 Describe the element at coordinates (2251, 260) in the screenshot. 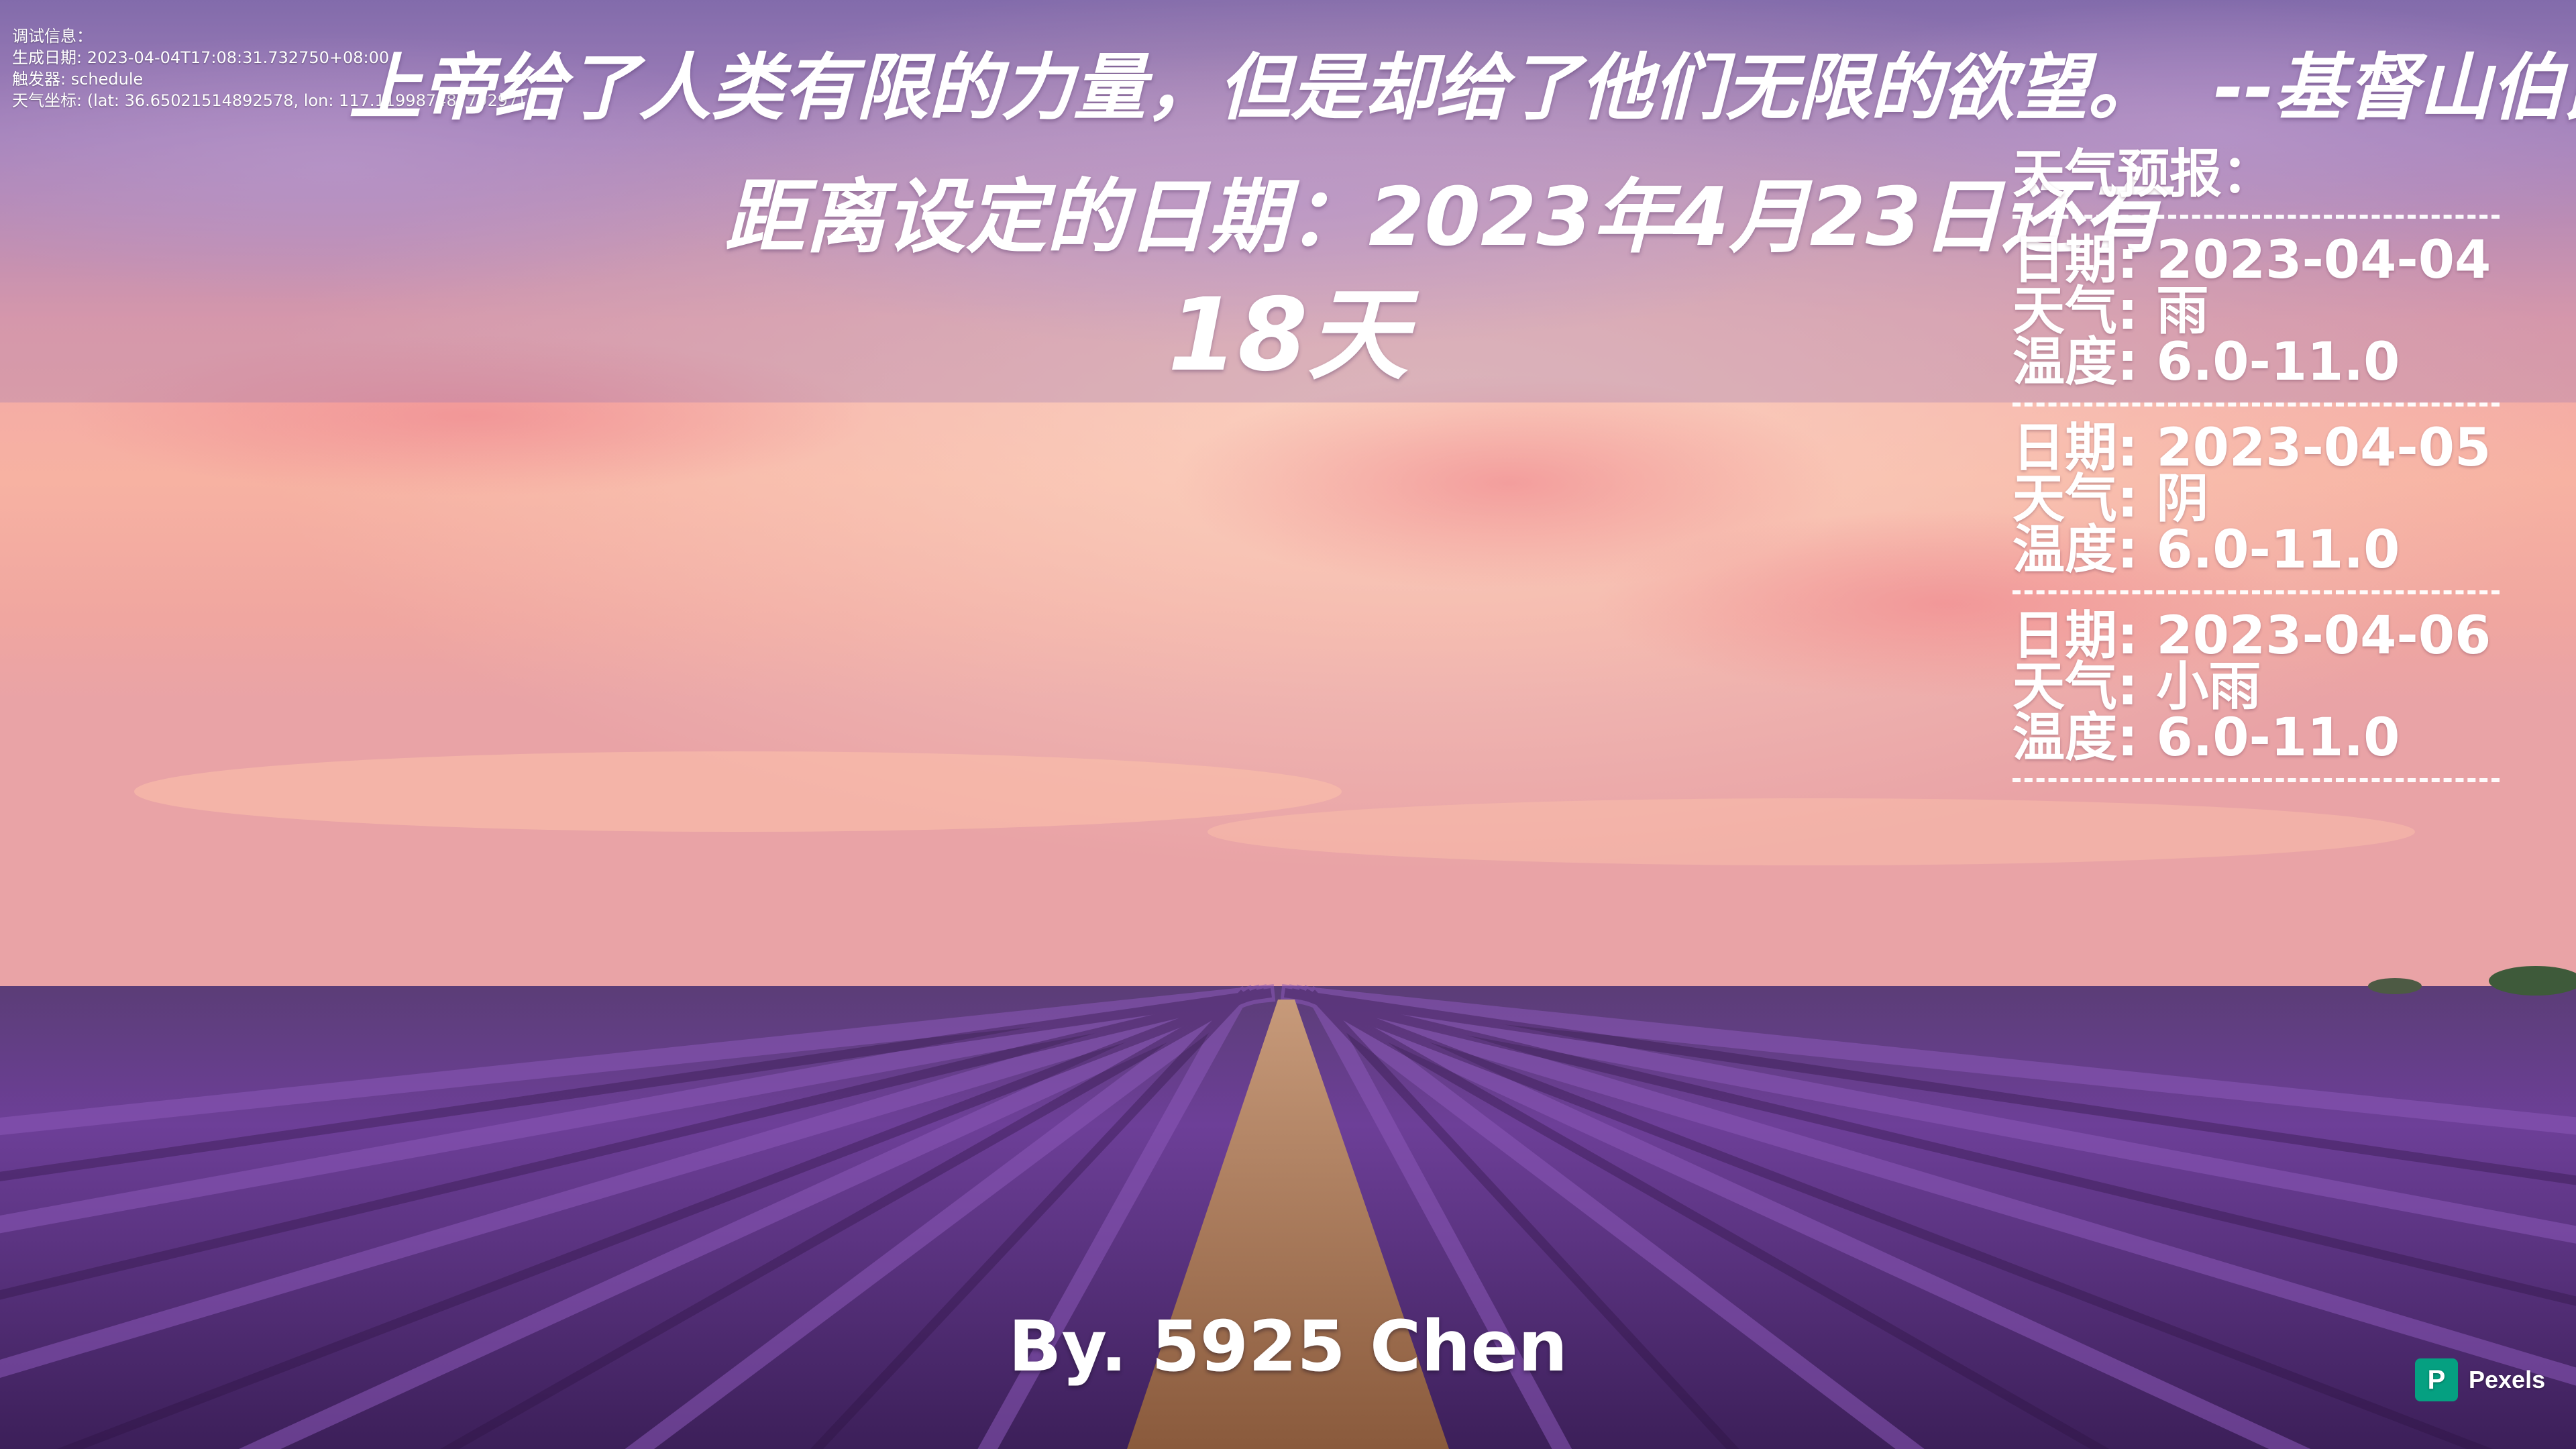

I see `forecast-date: 日期: 2023-04-04` at that location.